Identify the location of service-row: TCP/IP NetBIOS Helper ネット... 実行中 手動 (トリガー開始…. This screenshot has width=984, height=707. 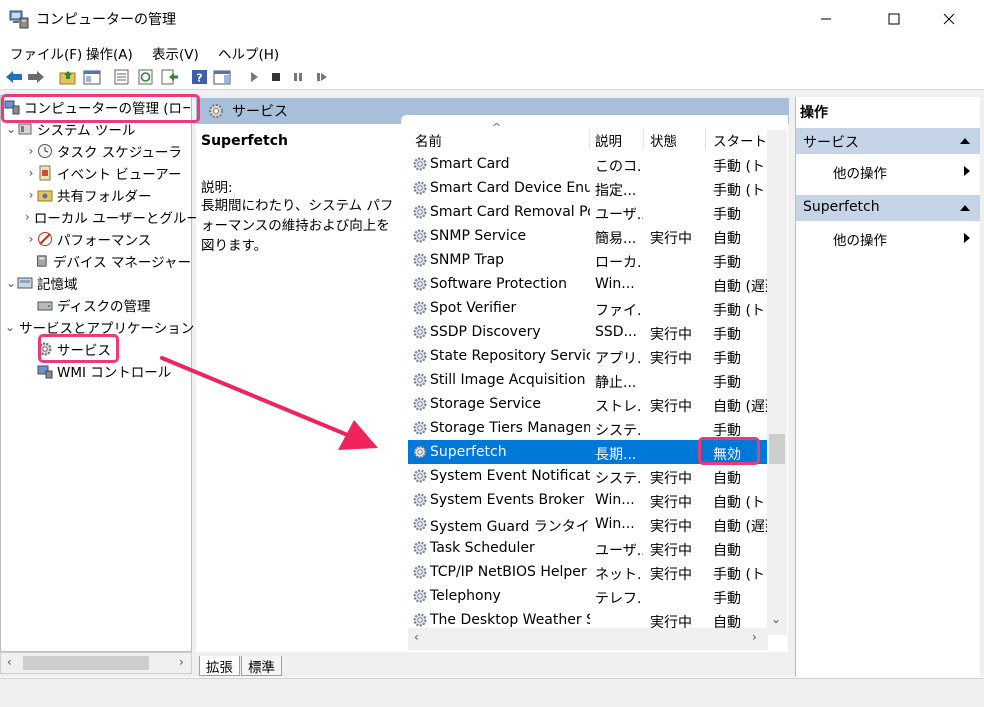
(588, 572).